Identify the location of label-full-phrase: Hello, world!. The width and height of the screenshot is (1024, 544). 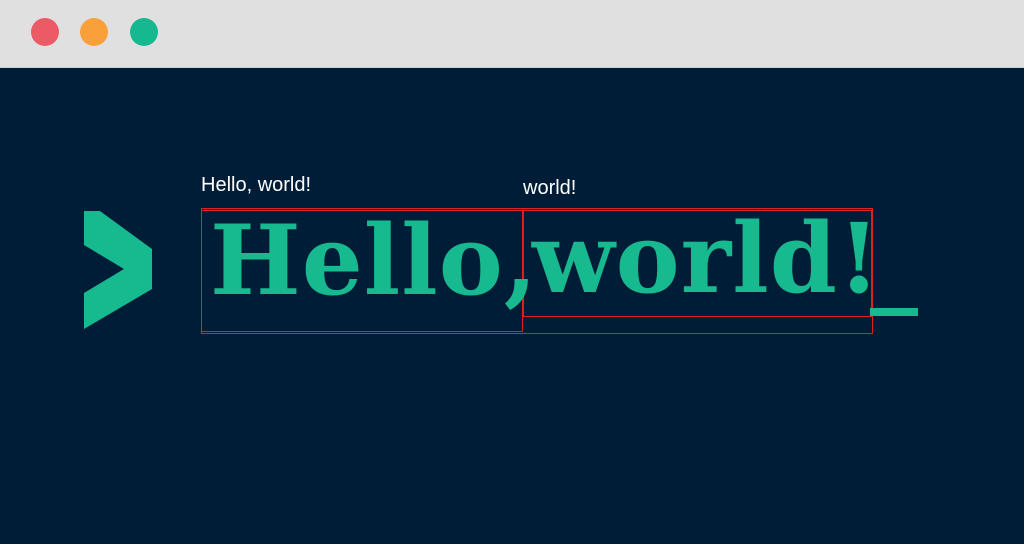
(256, 185).